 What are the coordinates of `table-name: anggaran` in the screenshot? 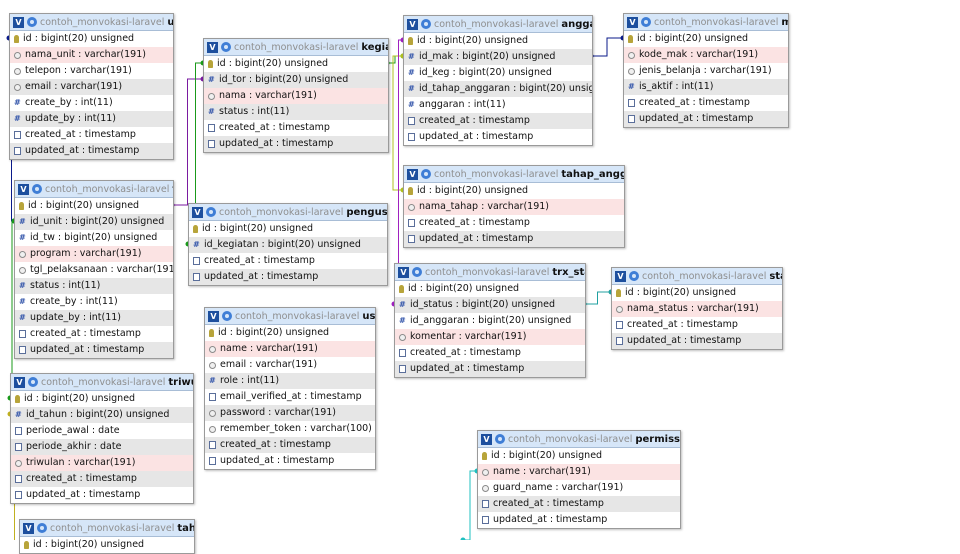 It's located at (576, 24).